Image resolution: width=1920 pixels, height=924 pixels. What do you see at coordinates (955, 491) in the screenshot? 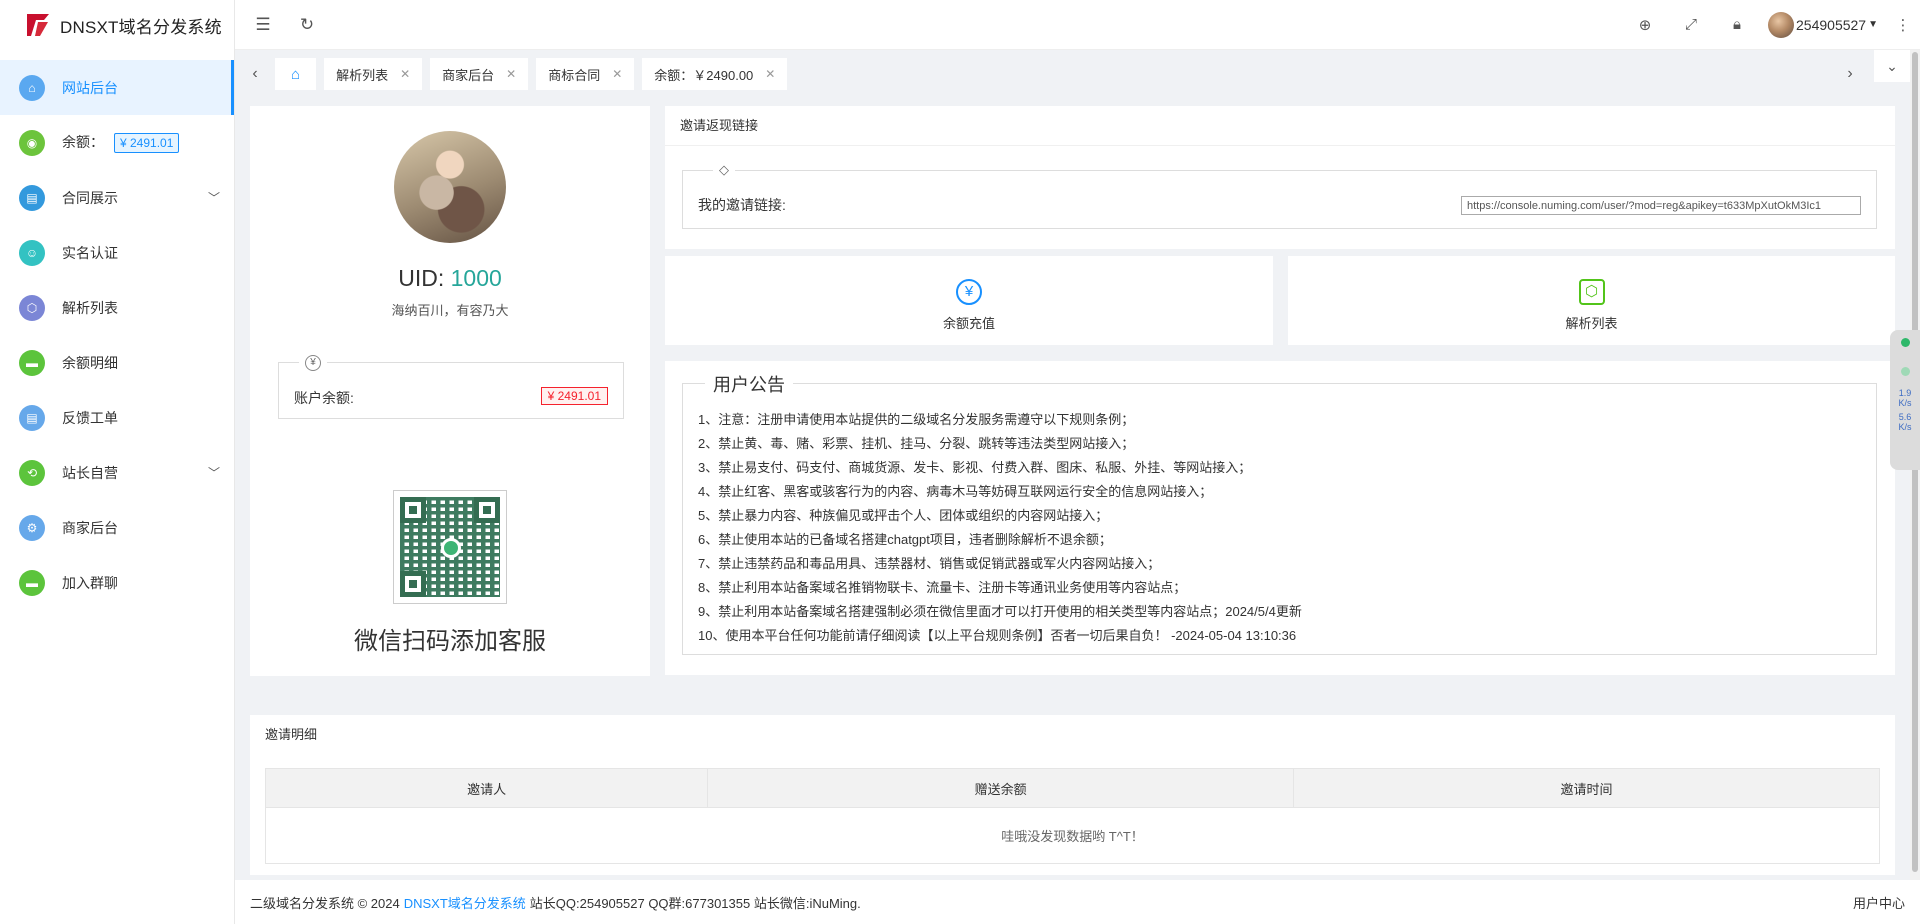
I see `list-item: 4、禁止红客、黑客或骇客行为的内容、病毒木马等妨碍互联网运行安全的信息网站接入；` at bounding box center [955, 491].